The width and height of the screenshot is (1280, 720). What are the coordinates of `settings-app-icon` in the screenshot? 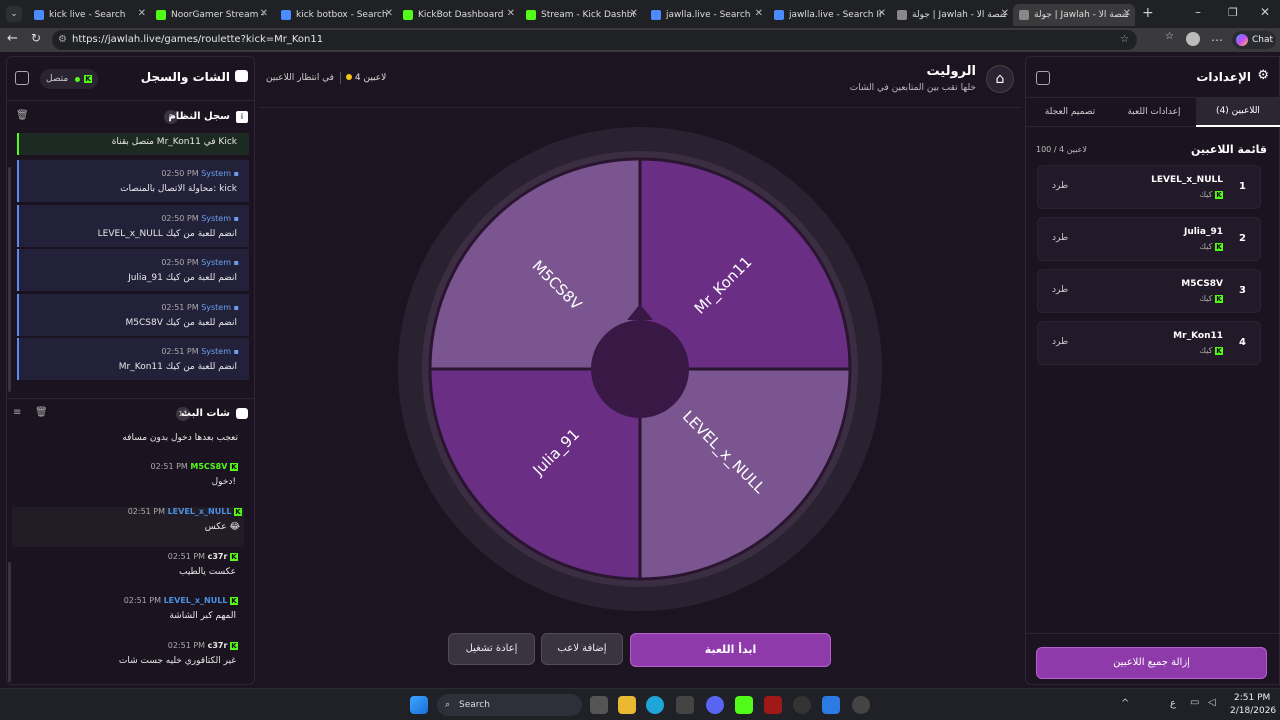 It's located at (861, 705).